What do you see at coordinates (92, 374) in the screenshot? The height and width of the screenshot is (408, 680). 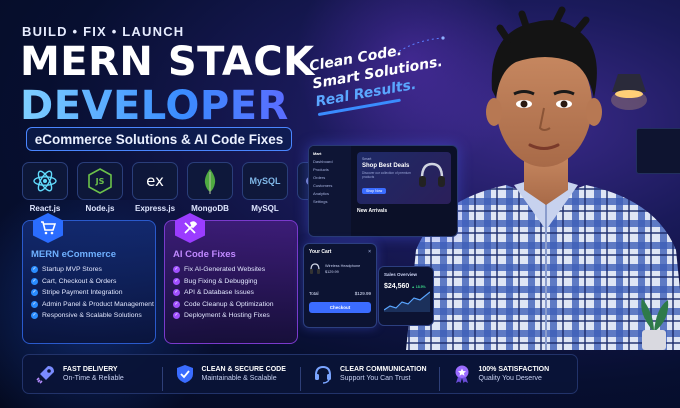 I see `feature-fast-delivery: FAST DELIVERY On-Time & Reliable` at bounding box center [92, 374].